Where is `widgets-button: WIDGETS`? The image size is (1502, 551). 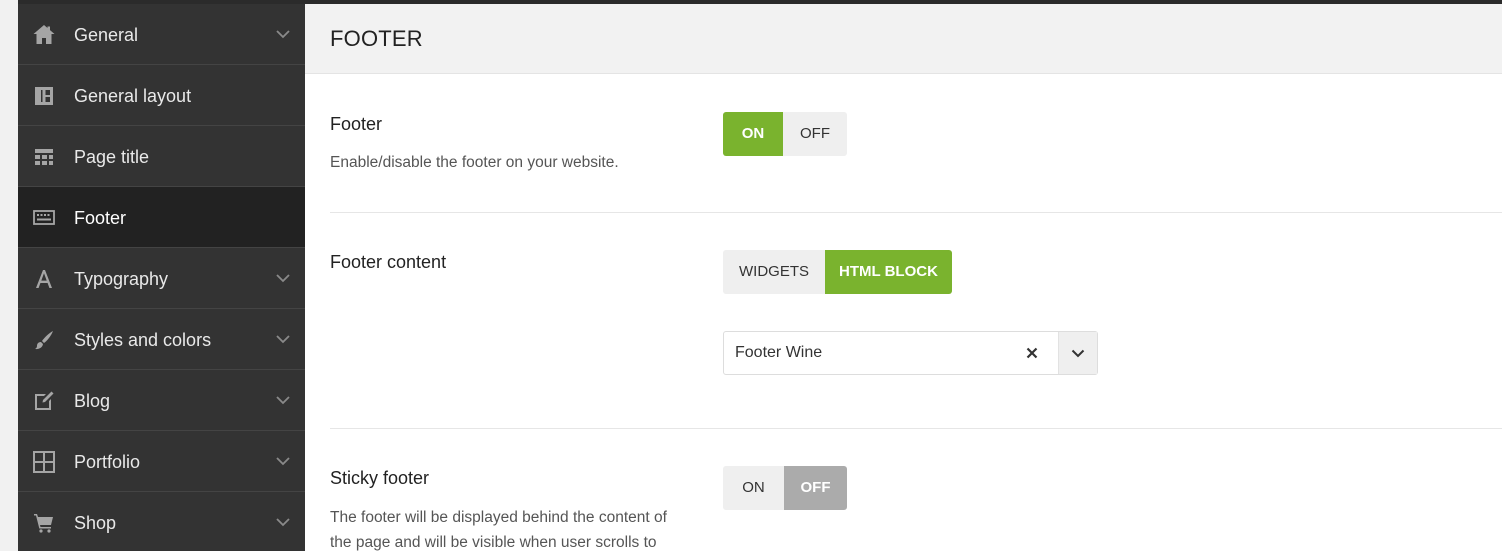 widgets-button: WIDGETS is located at coordinates (774, 272).